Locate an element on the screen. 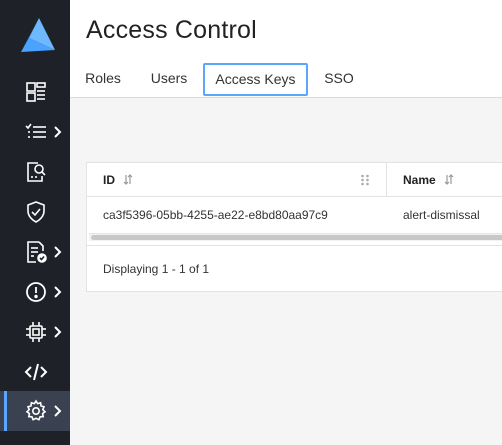  tab-access-keys: Access Keys is located at coordinates (255, 79).